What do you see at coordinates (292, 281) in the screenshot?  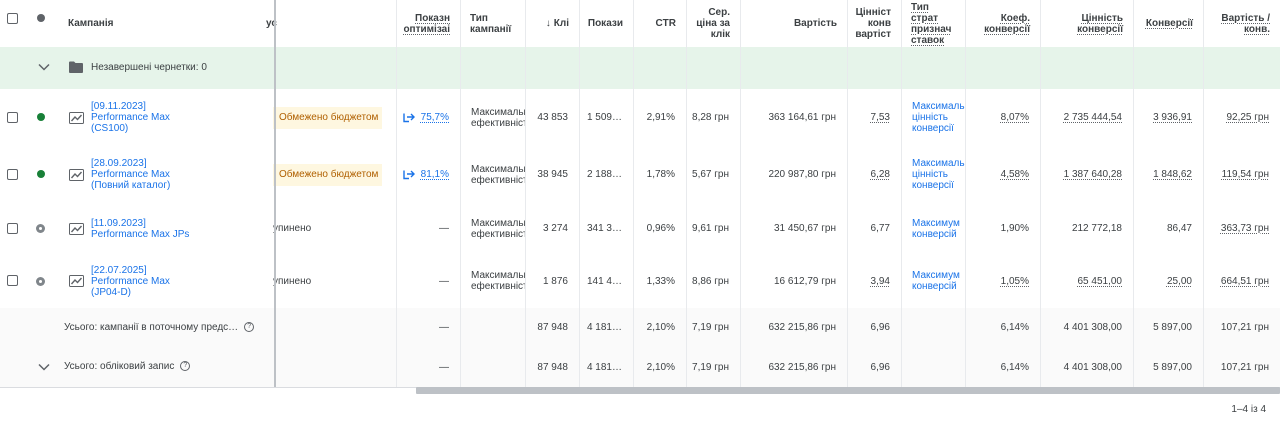 I see `campaign-status-text: упинено` at bounding box center [292, 281].